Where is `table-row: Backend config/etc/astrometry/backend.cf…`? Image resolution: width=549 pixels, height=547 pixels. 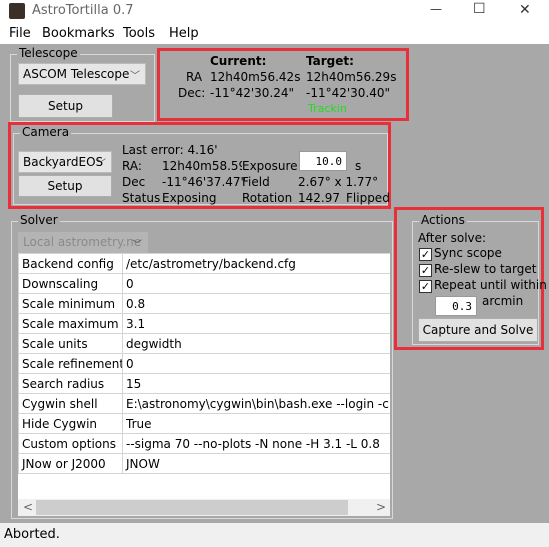
table-row: Backend config/etc/astrometry/backend.cf… is located at coordinates (204, 263).